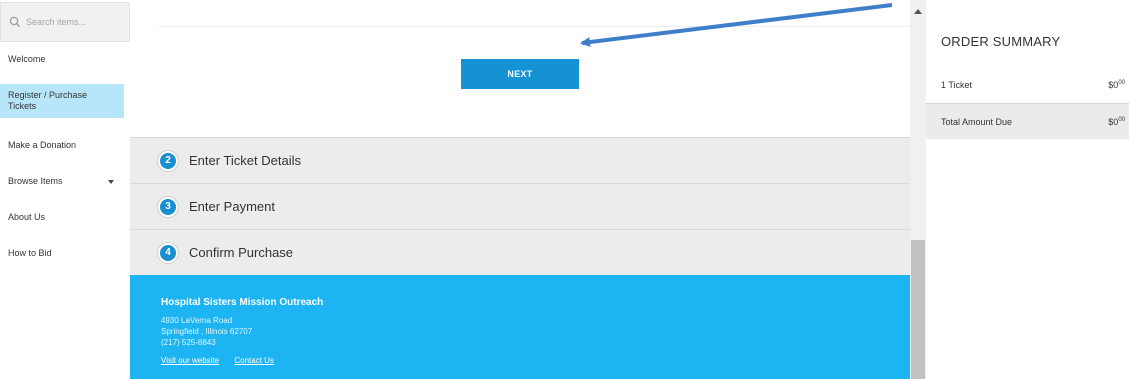 The width and height of the screenshot is (1129, 379). Describe the element at coordinates (534, 26) in the screenshot. I see `divider` at that location.